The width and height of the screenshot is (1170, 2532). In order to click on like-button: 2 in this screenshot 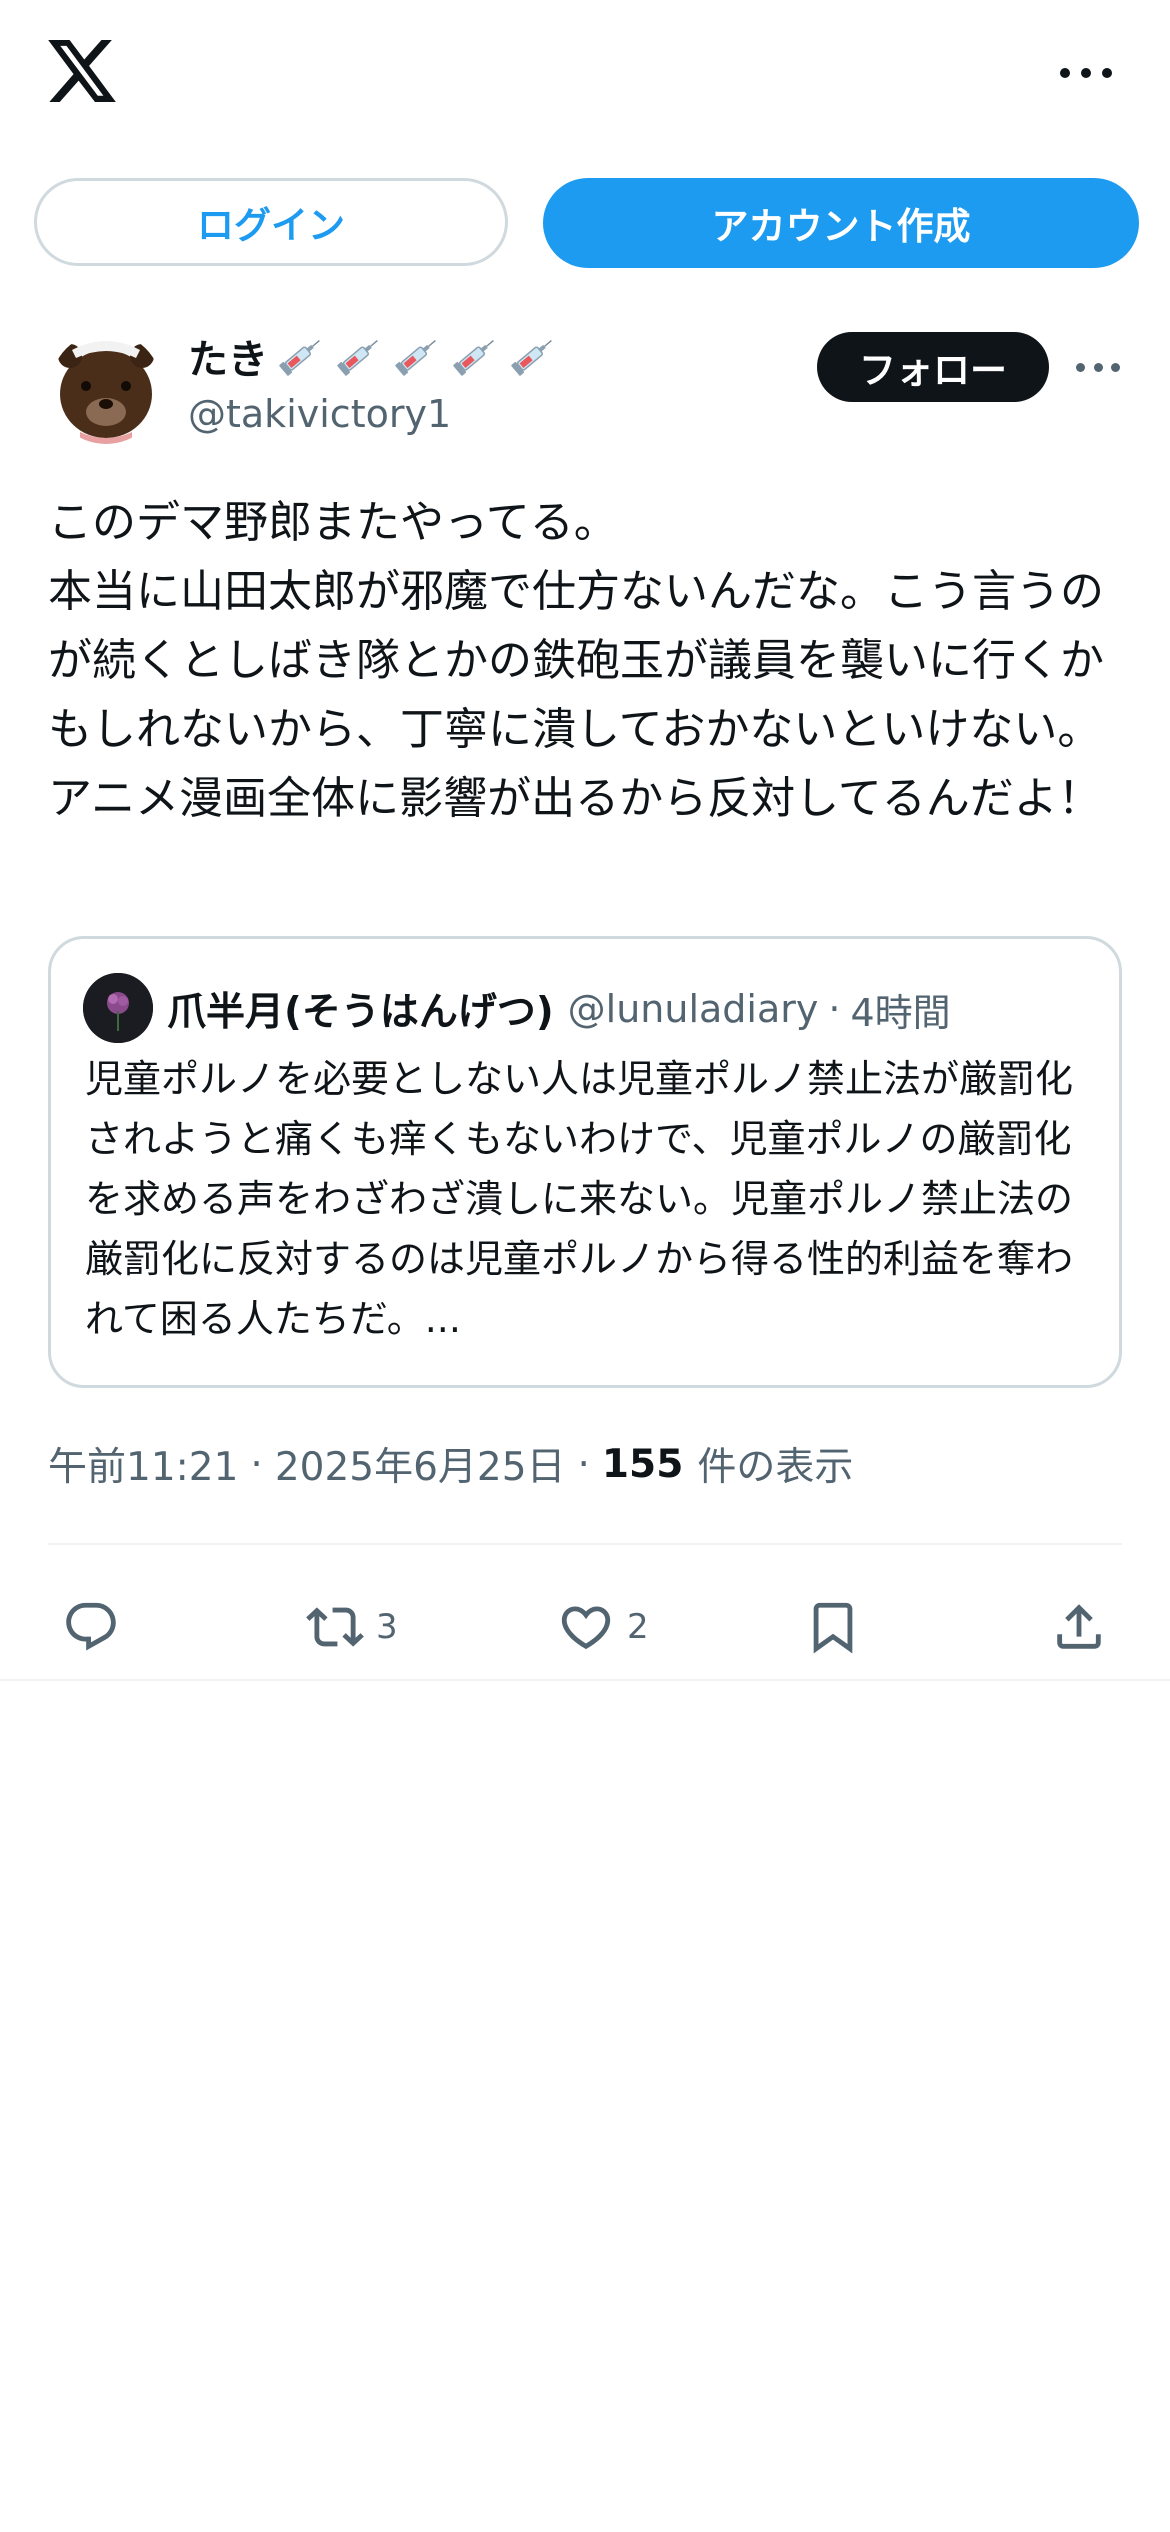, I will do `click(603, 1627)`.